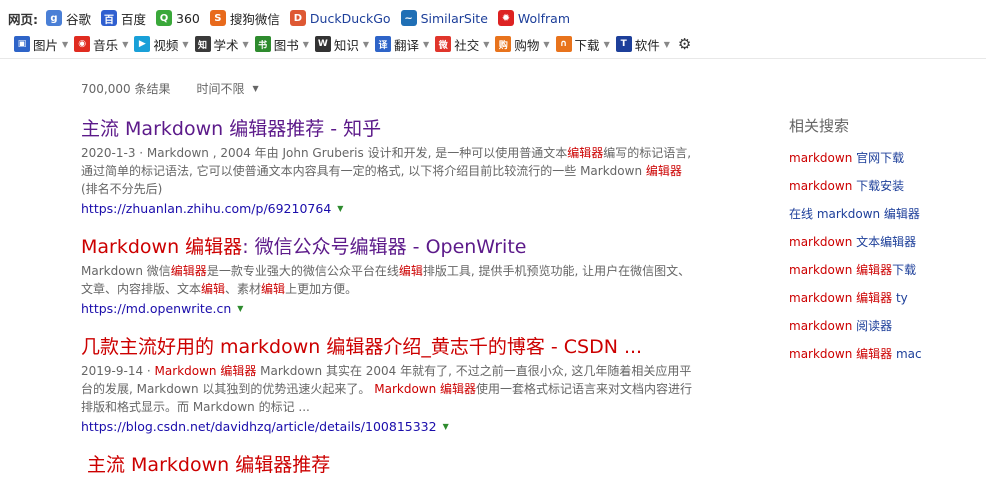 This screenshot has height=482, width=986. Describe the element at coordinates (884, 298) in the screenshot. I see `related-search-link: markdown 编辑器 ty` at that location.